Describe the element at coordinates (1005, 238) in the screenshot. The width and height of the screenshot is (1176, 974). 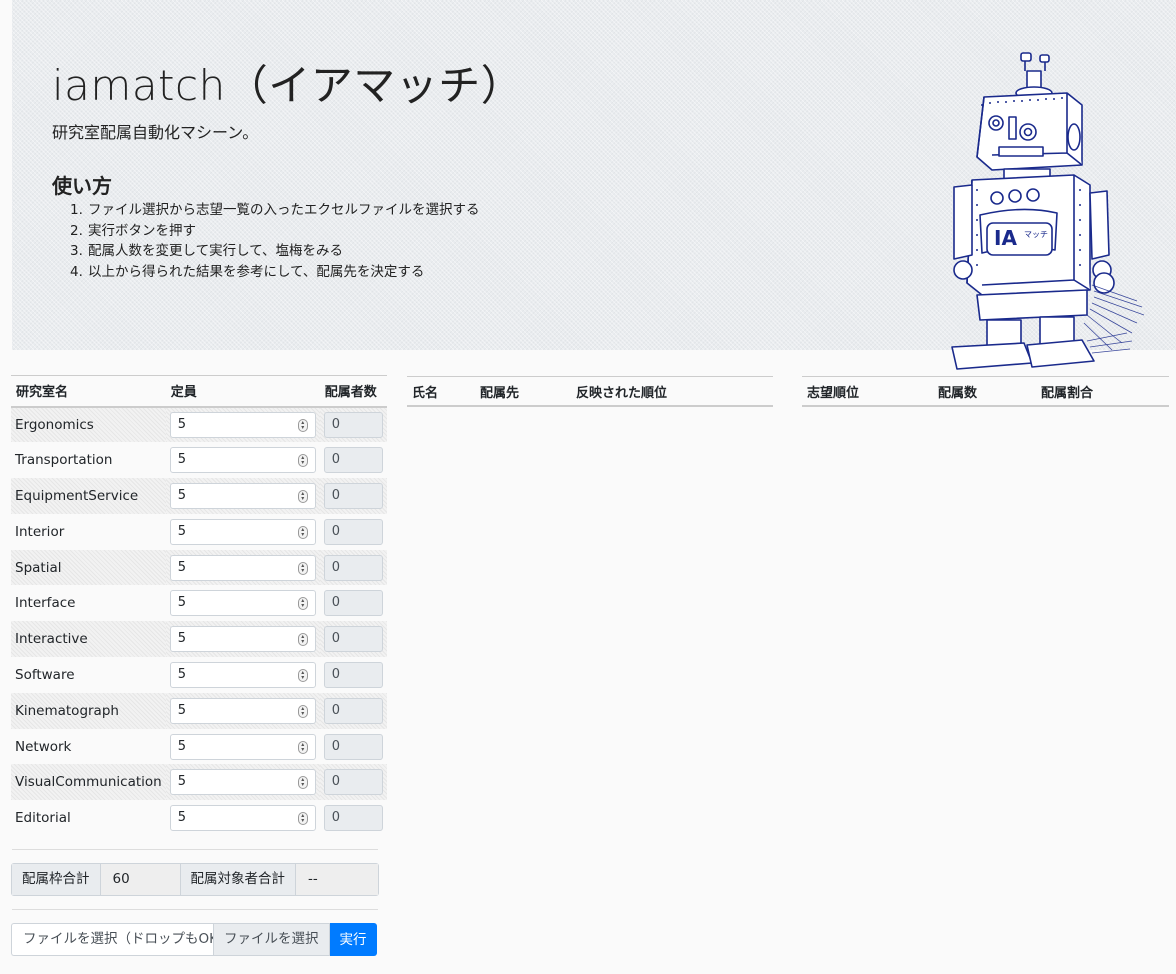
I see `svg-text: IA` at that location.